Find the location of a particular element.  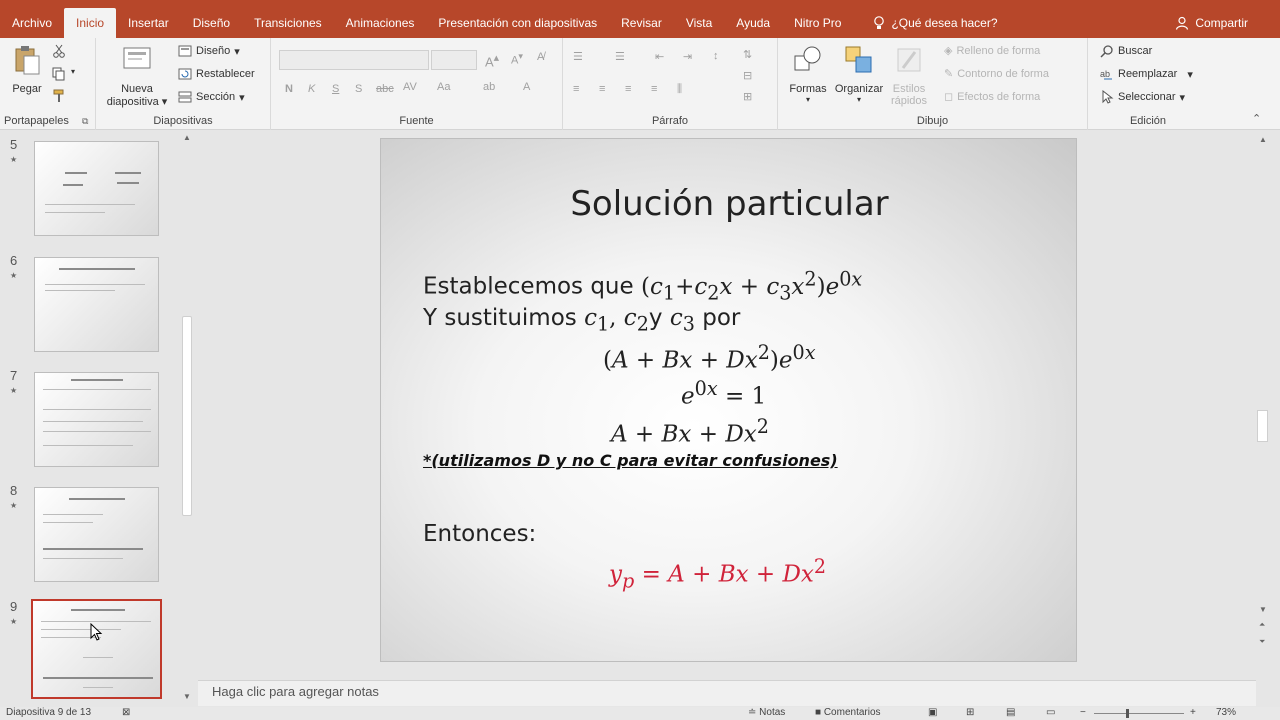

text-direction-icon: ⇅ is located at coordinates (747, 54).